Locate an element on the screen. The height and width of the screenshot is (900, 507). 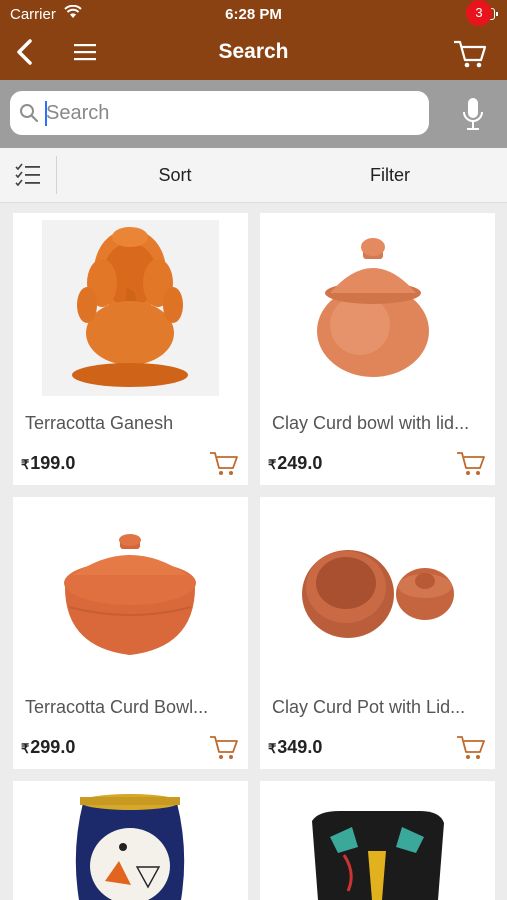
status-bar: Carrier 6:28 PM is located at coordinates (253, 13).